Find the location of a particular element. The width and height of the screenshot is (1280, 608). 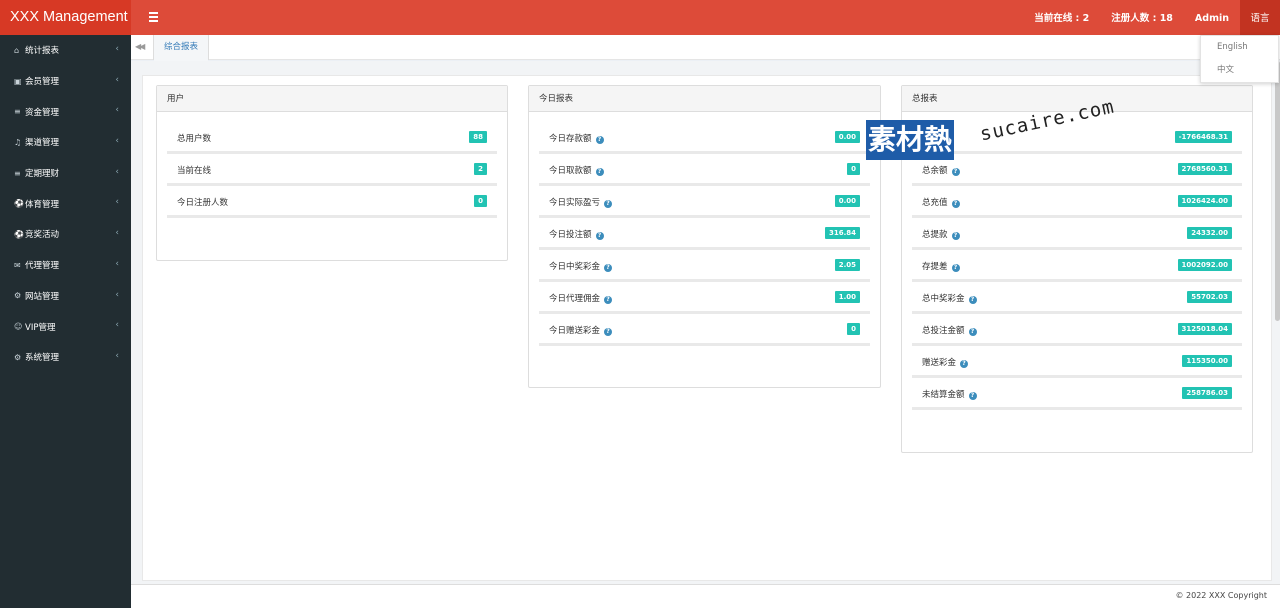

stat-row: 今日实际盈亏? 0.00 is located at coordinates (704, 202).